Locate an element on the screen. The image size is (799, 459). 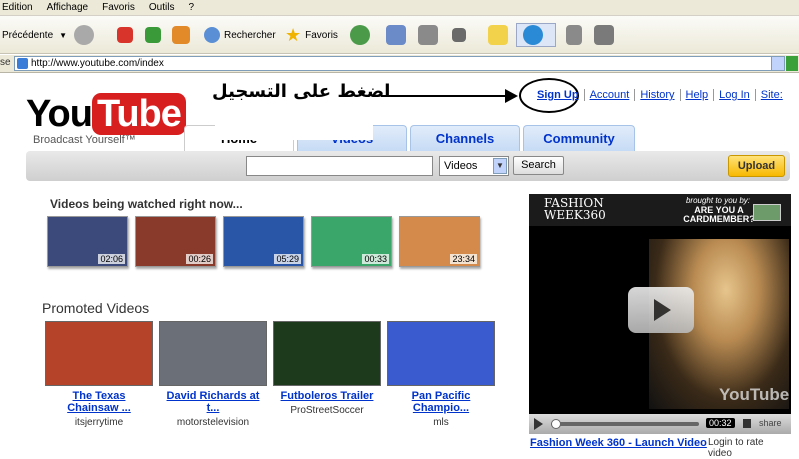
menu-help: ? is located at coordinates (191, 7).